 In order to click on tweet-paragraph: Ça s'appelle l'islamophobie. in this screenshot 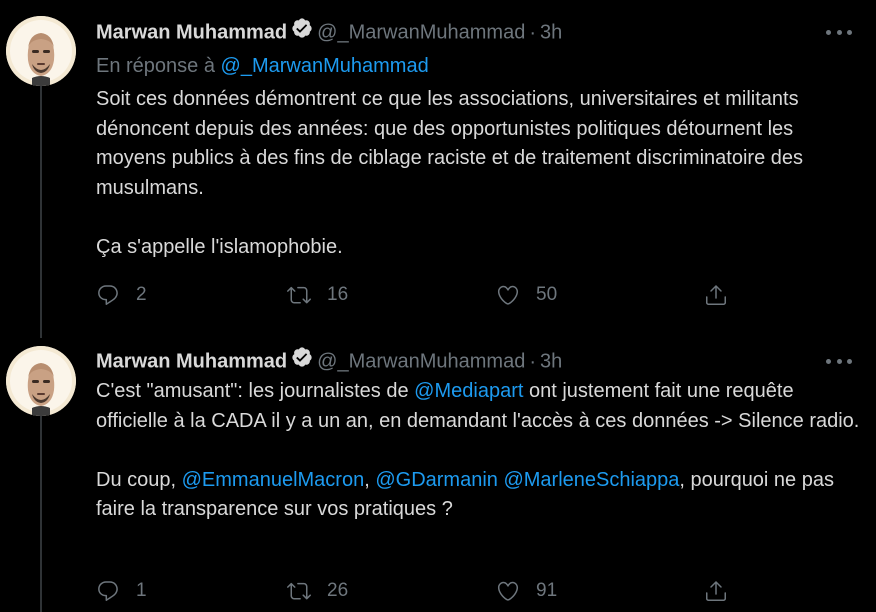, I will do `click(219, 246)`.